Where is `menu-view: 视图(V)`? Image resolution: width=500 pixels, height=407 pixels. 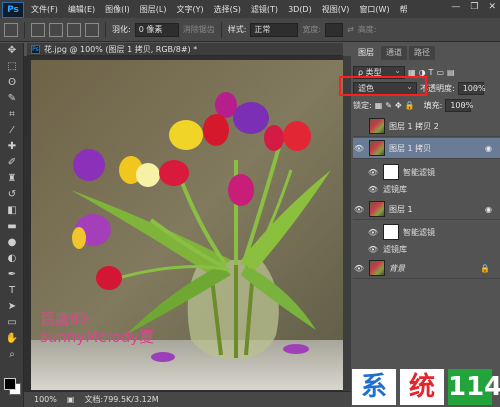
menu-view: 视图(V) is located at coordinates (336, 9).